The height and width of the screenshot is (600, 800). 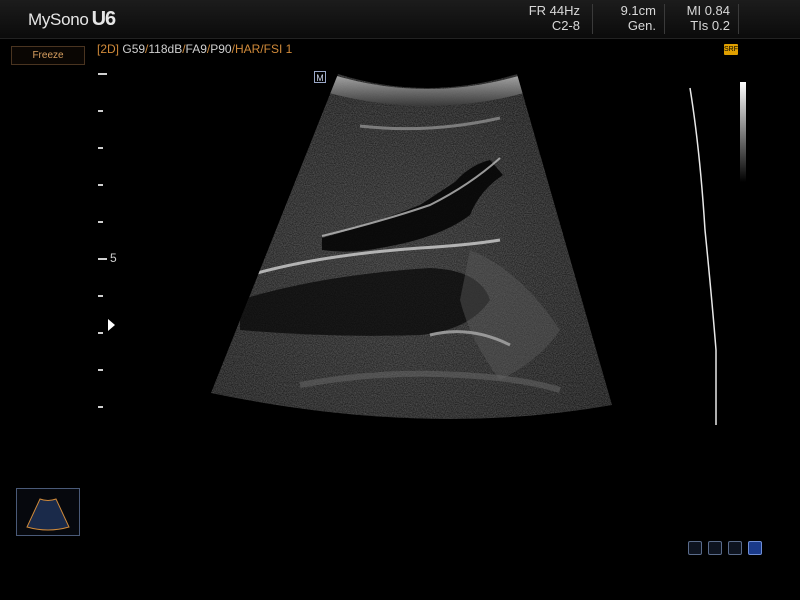 I want to click on tgc-curve, so click(x=703, y=256).